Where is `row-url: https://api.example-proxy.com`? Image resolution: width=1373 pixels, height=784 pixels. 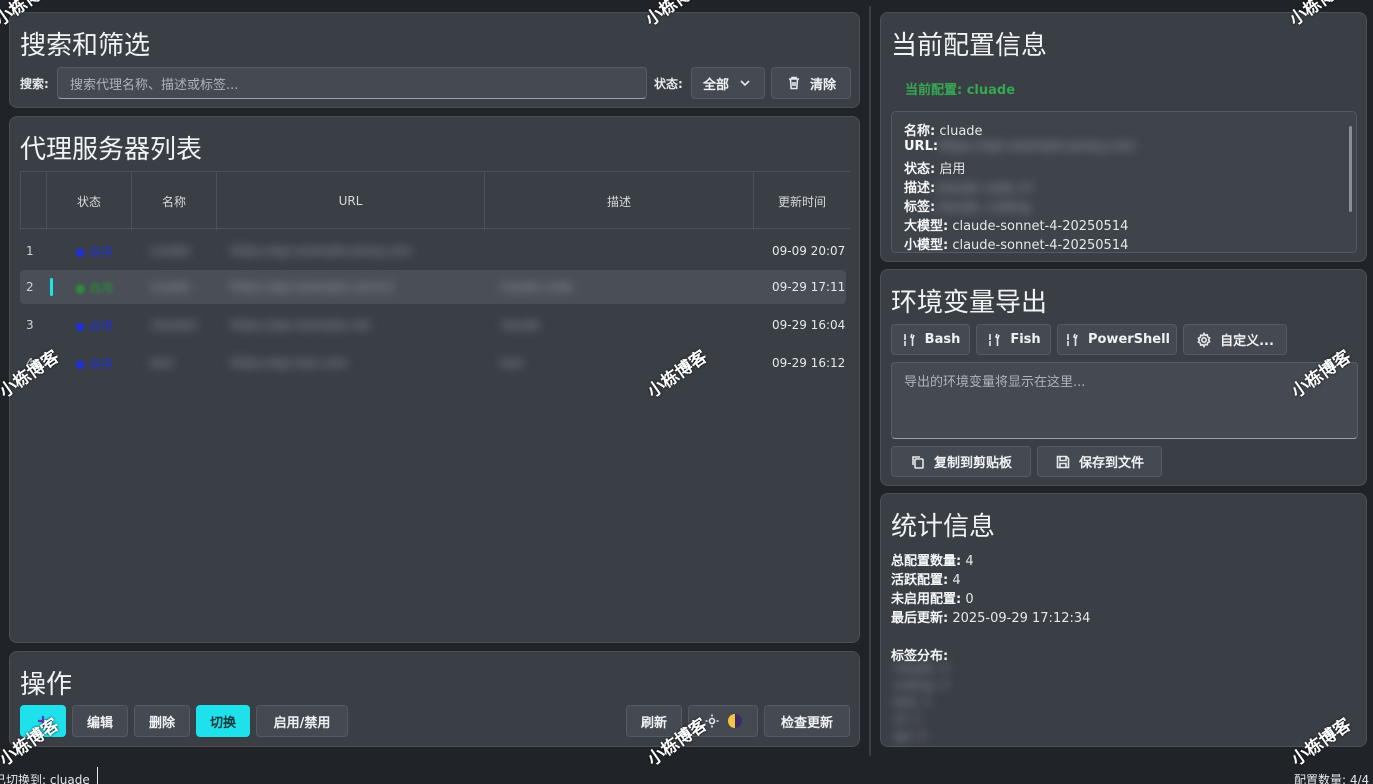 row-url: https://api.example-proxy.com is located at coordinates (321, 251).